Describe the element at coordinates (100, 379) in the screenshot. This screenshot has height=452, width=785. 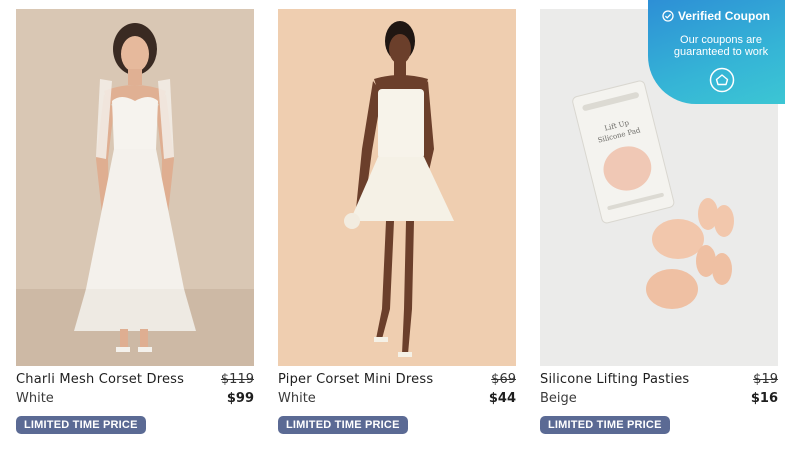
I see `product-name: Charli Mesh Corset Dress` at that location.